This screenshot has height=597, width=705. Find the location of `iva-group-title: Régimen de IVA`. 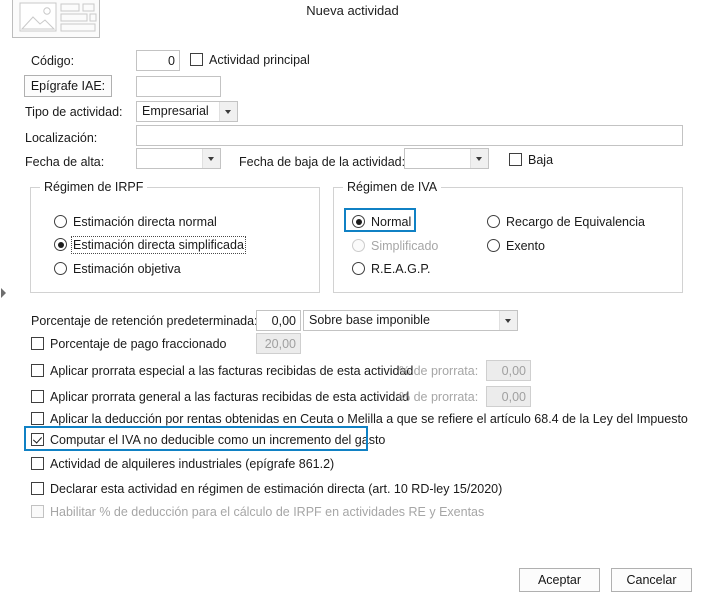

iva-group-title: Régimen de IVA is located at coordinates (392, 187).